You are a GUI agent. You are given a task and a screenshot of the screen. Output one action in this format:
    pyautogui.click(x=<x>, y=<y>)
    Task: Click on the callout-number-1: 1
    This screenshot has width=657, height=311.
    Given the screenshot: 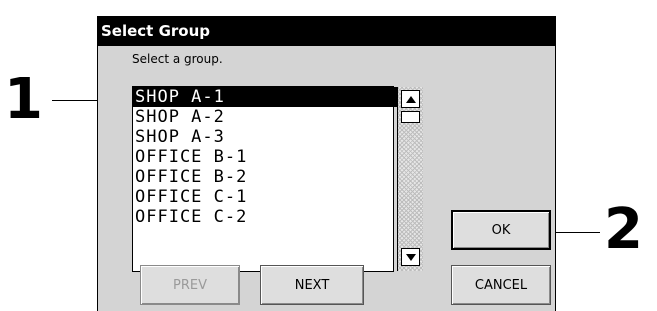 What is the action you would take?
    pyautogui.click(x=23, y=99)
    